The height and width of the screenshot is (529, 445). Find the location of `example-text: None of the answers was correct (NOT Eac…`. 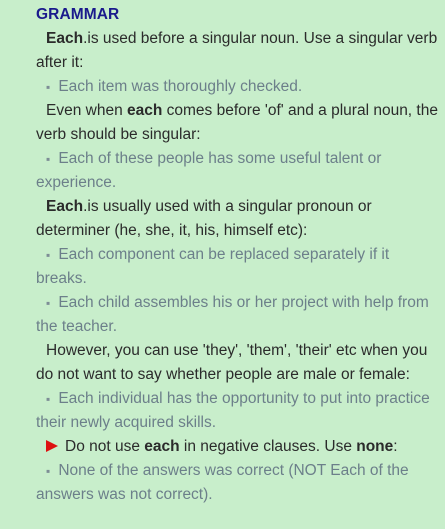

example-text: None of the answers was correct (NOT Eac… is located at coordinates (222, 482).